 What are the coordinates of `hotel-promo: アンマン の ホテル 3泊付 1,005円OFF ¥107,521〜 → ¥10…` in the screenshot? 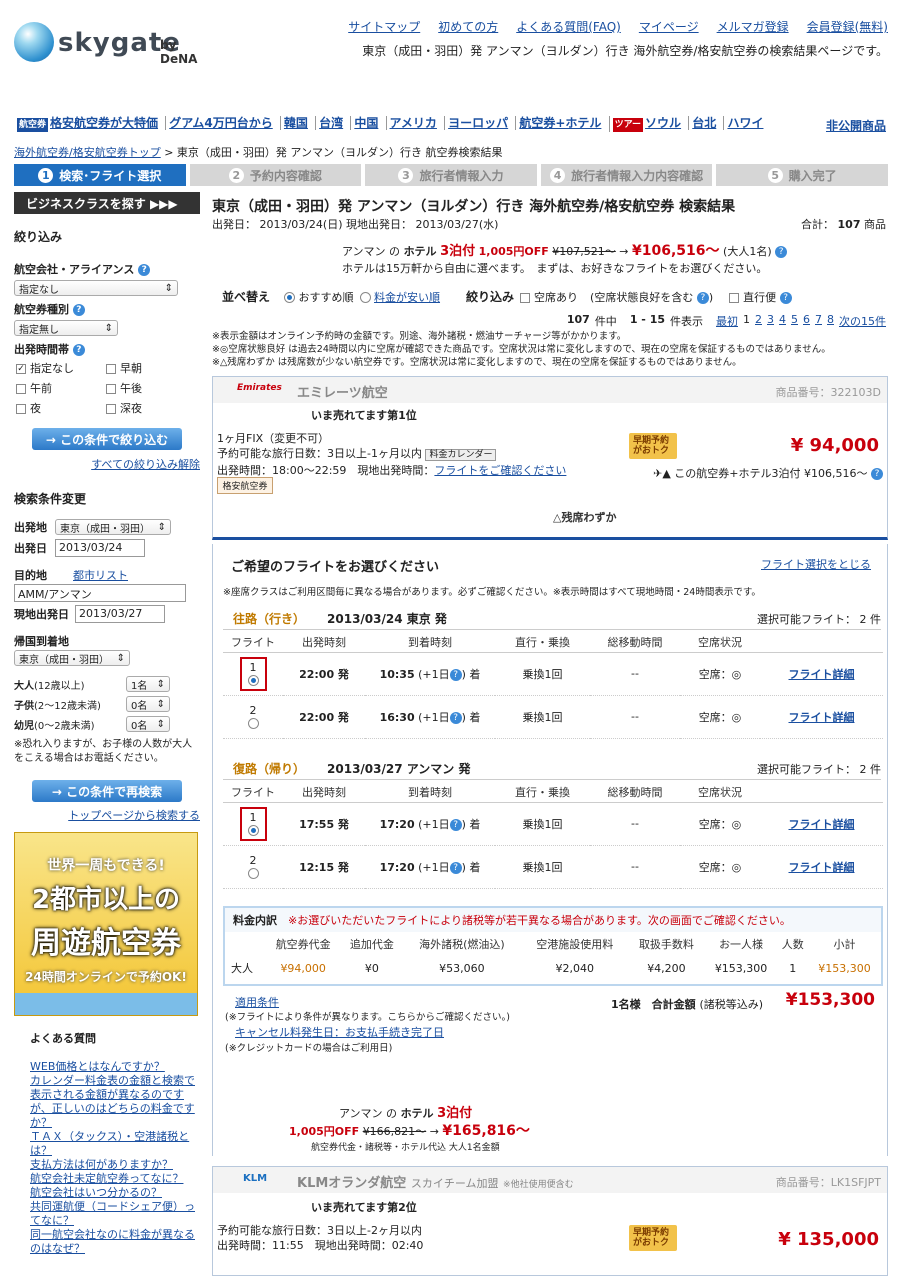 It's located at (565, 250).